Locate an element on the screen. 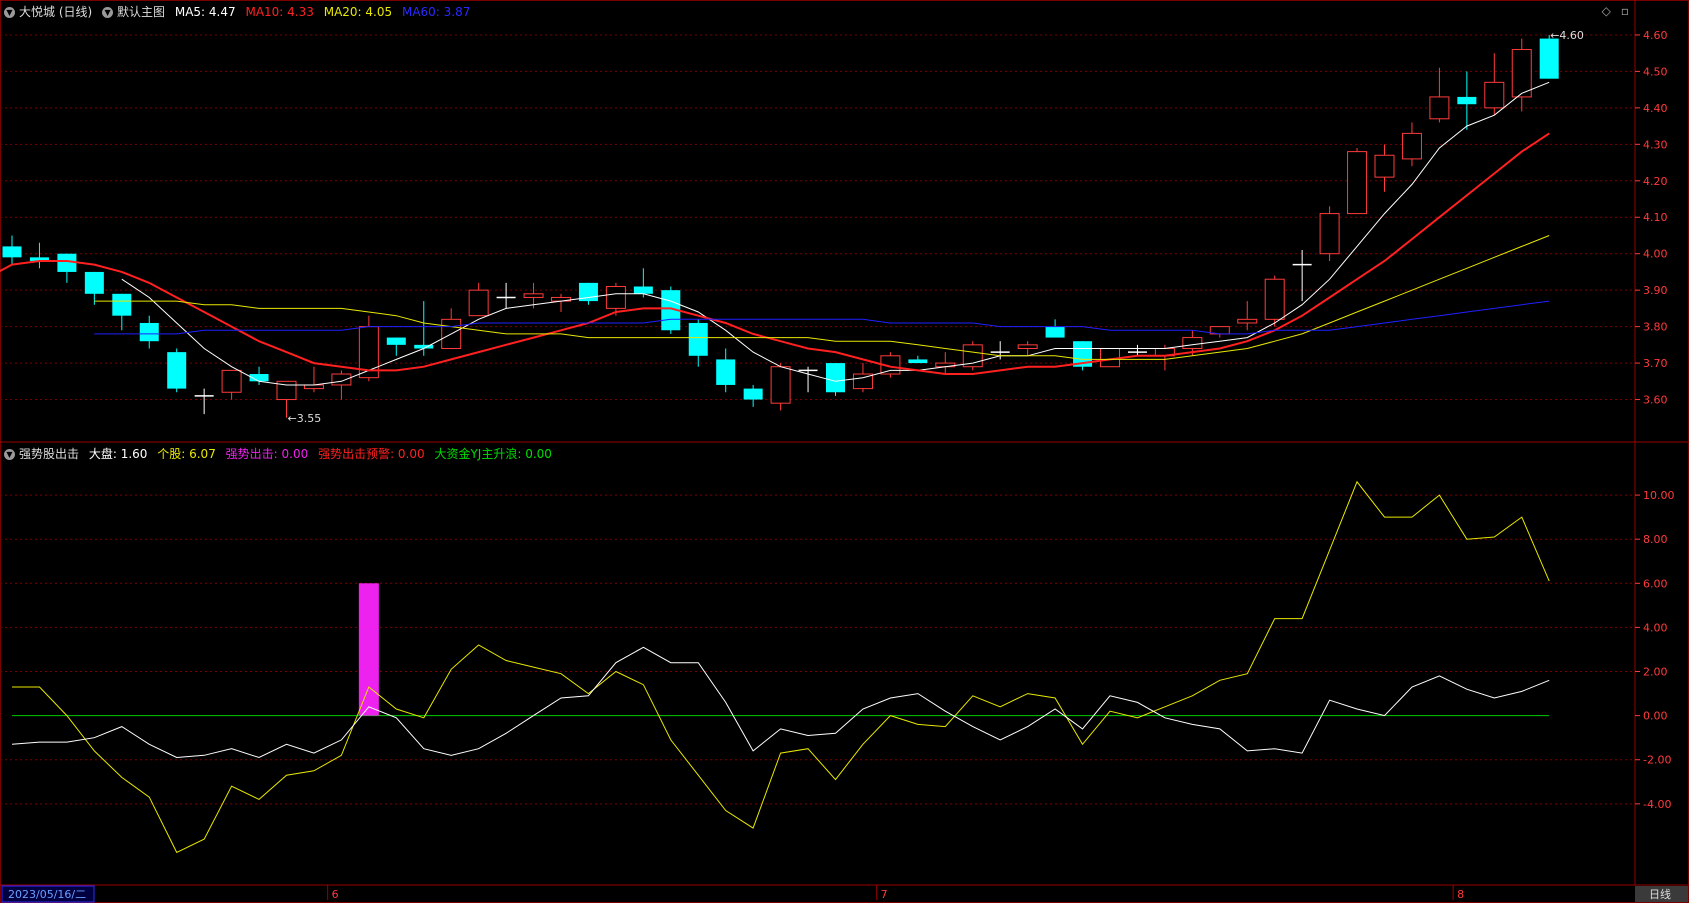  main-chart-selector: 默认主图 is located at coordinates (141, 12).